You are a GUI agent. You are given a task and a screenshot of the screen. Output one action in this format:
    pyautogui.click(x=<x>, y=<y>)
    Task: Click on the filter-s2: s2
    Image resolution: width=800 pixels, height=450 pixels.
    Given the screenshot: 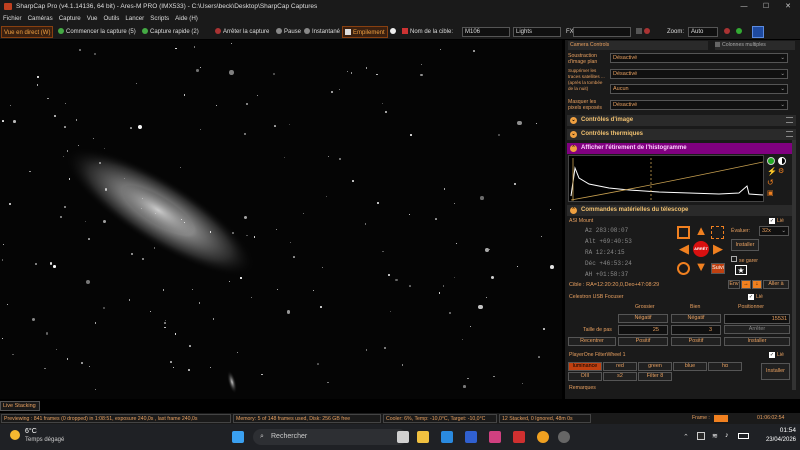 What is the action you would take?
    pyautogui.click(x=620, y=376)
    